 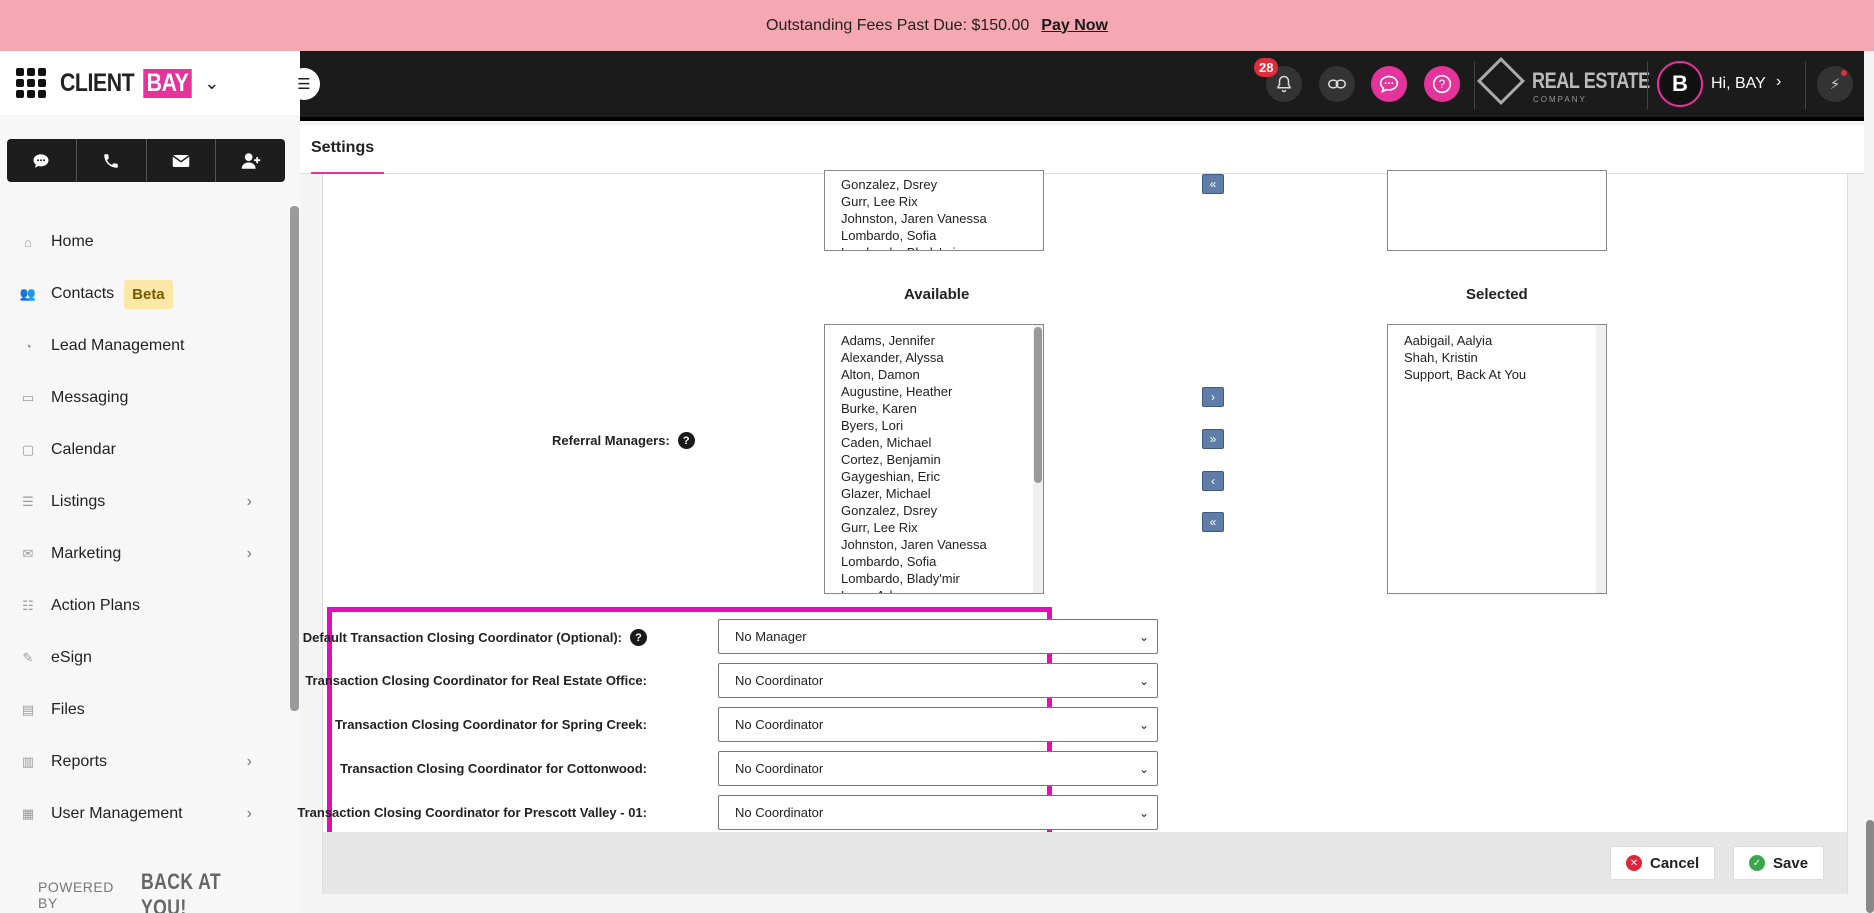 I want to click on available-option: Johnston, Jaren Vanessa, so click(x=934, y=544).